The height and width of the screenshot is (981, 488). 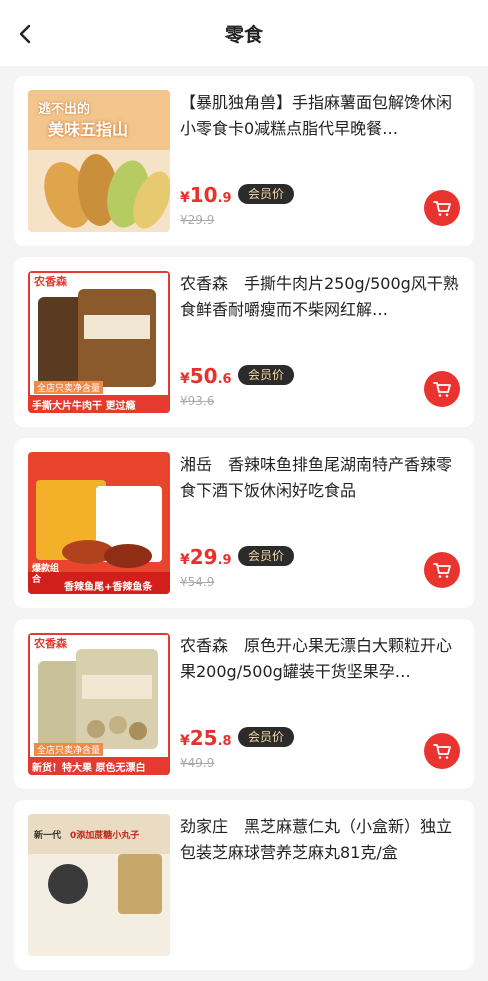 What do you see at coordinates (89, 768) in the screenshot?
I see `thumb-text: 新货！特大果 原色无漂白` at bounding box center [89, 768].